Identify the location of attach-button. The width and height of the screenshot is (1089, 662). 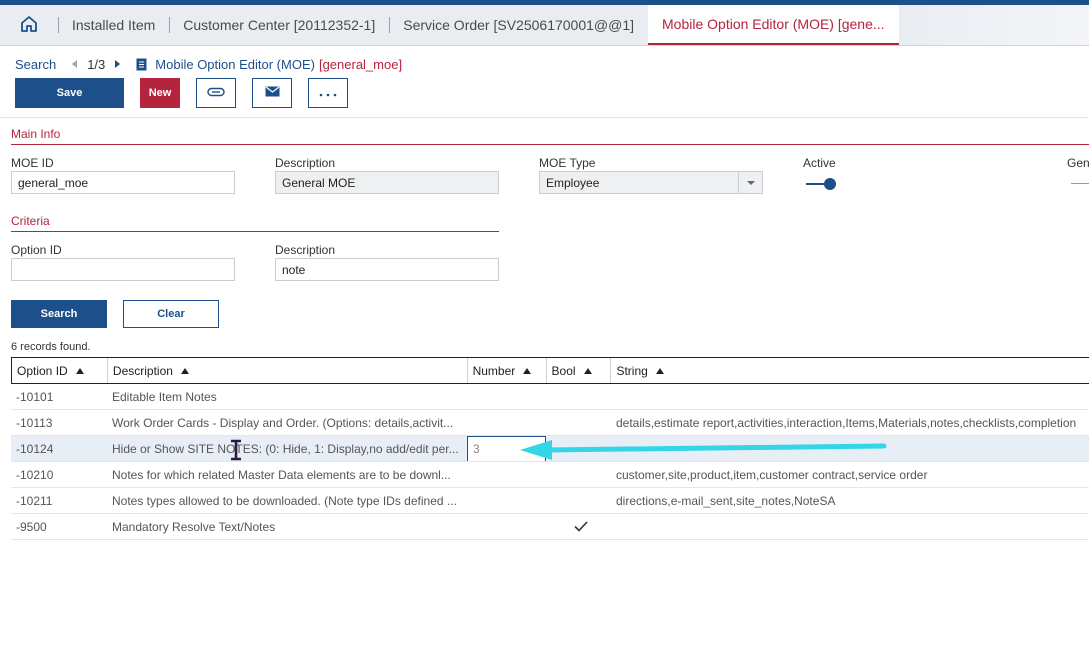
(216, 93).